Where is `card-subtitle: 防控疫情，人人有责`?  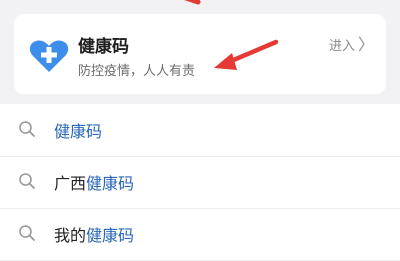 card-subtitle: 防控疫情，人人有责 is located at coordinates (137, 71).